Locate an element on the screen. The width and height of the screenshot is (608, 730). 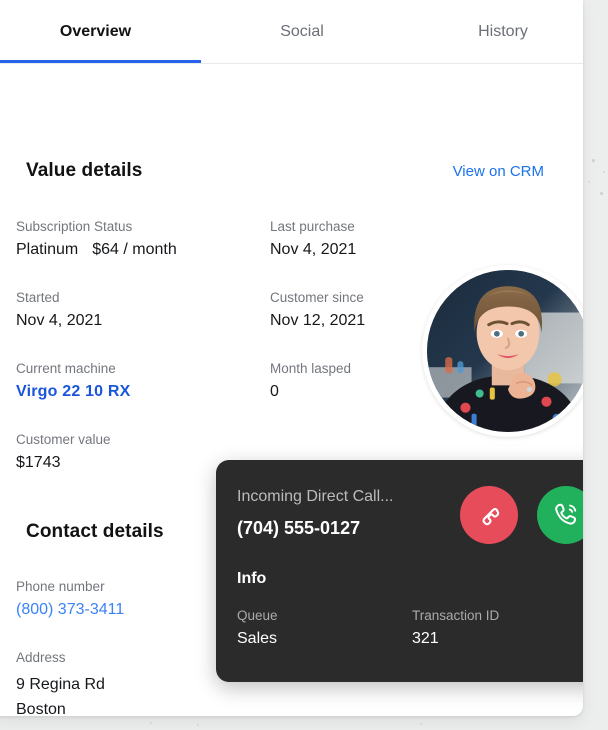
tab-social-label: Social is located at coordinates (302, 31).